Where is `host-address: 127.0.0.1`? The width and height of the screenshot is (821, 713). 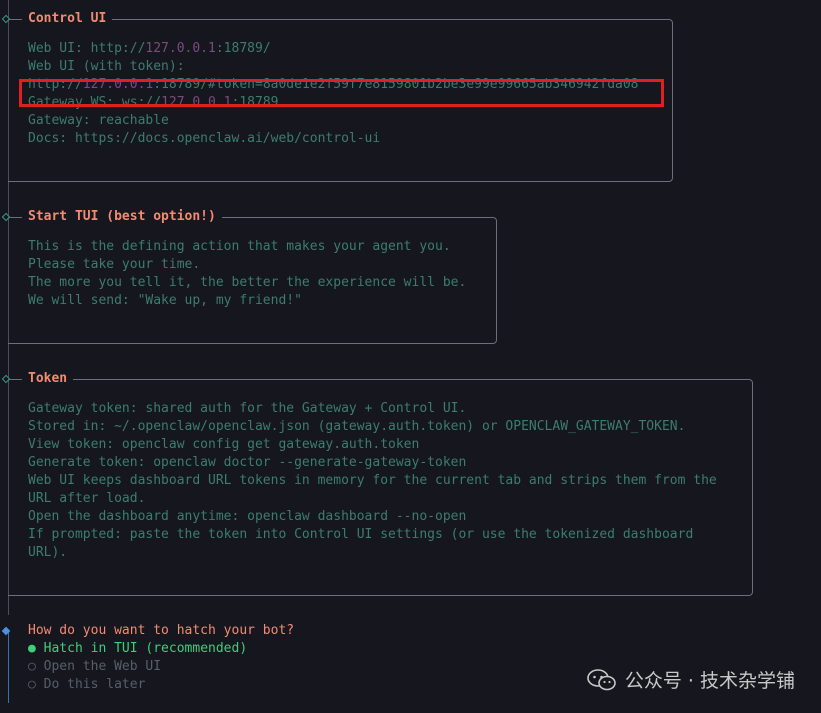 host-address: 127.0.0.1 is located at coordinates (180, 48).